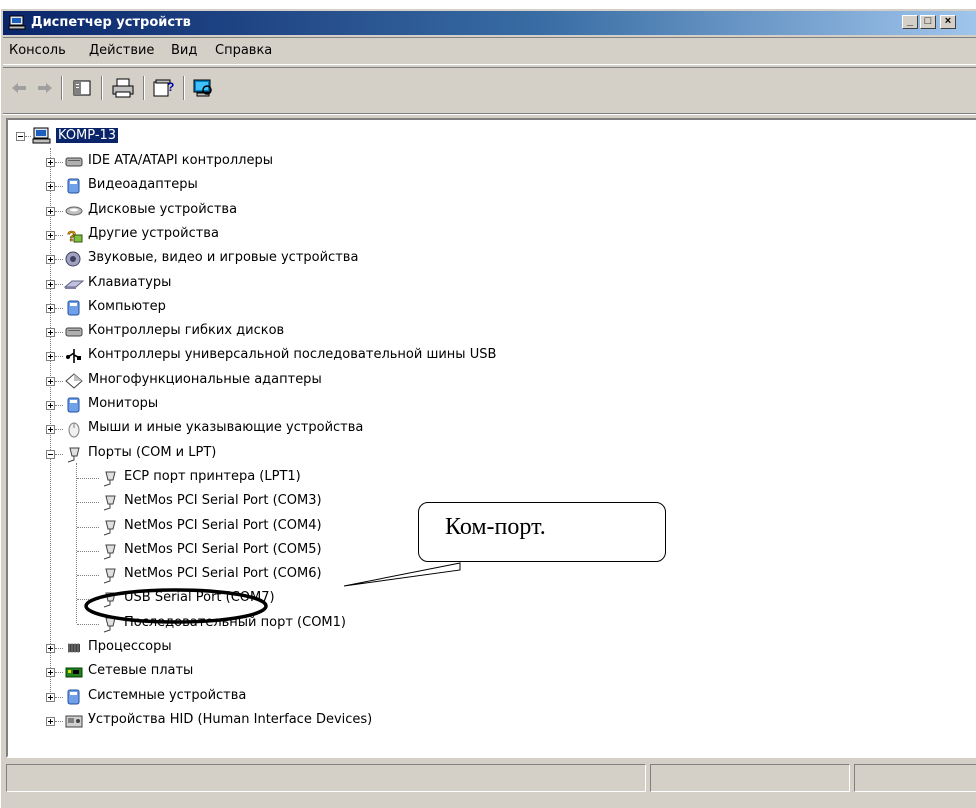  I want to click on tree-category: Контроллеры гибких дисков, so click(358, 332).